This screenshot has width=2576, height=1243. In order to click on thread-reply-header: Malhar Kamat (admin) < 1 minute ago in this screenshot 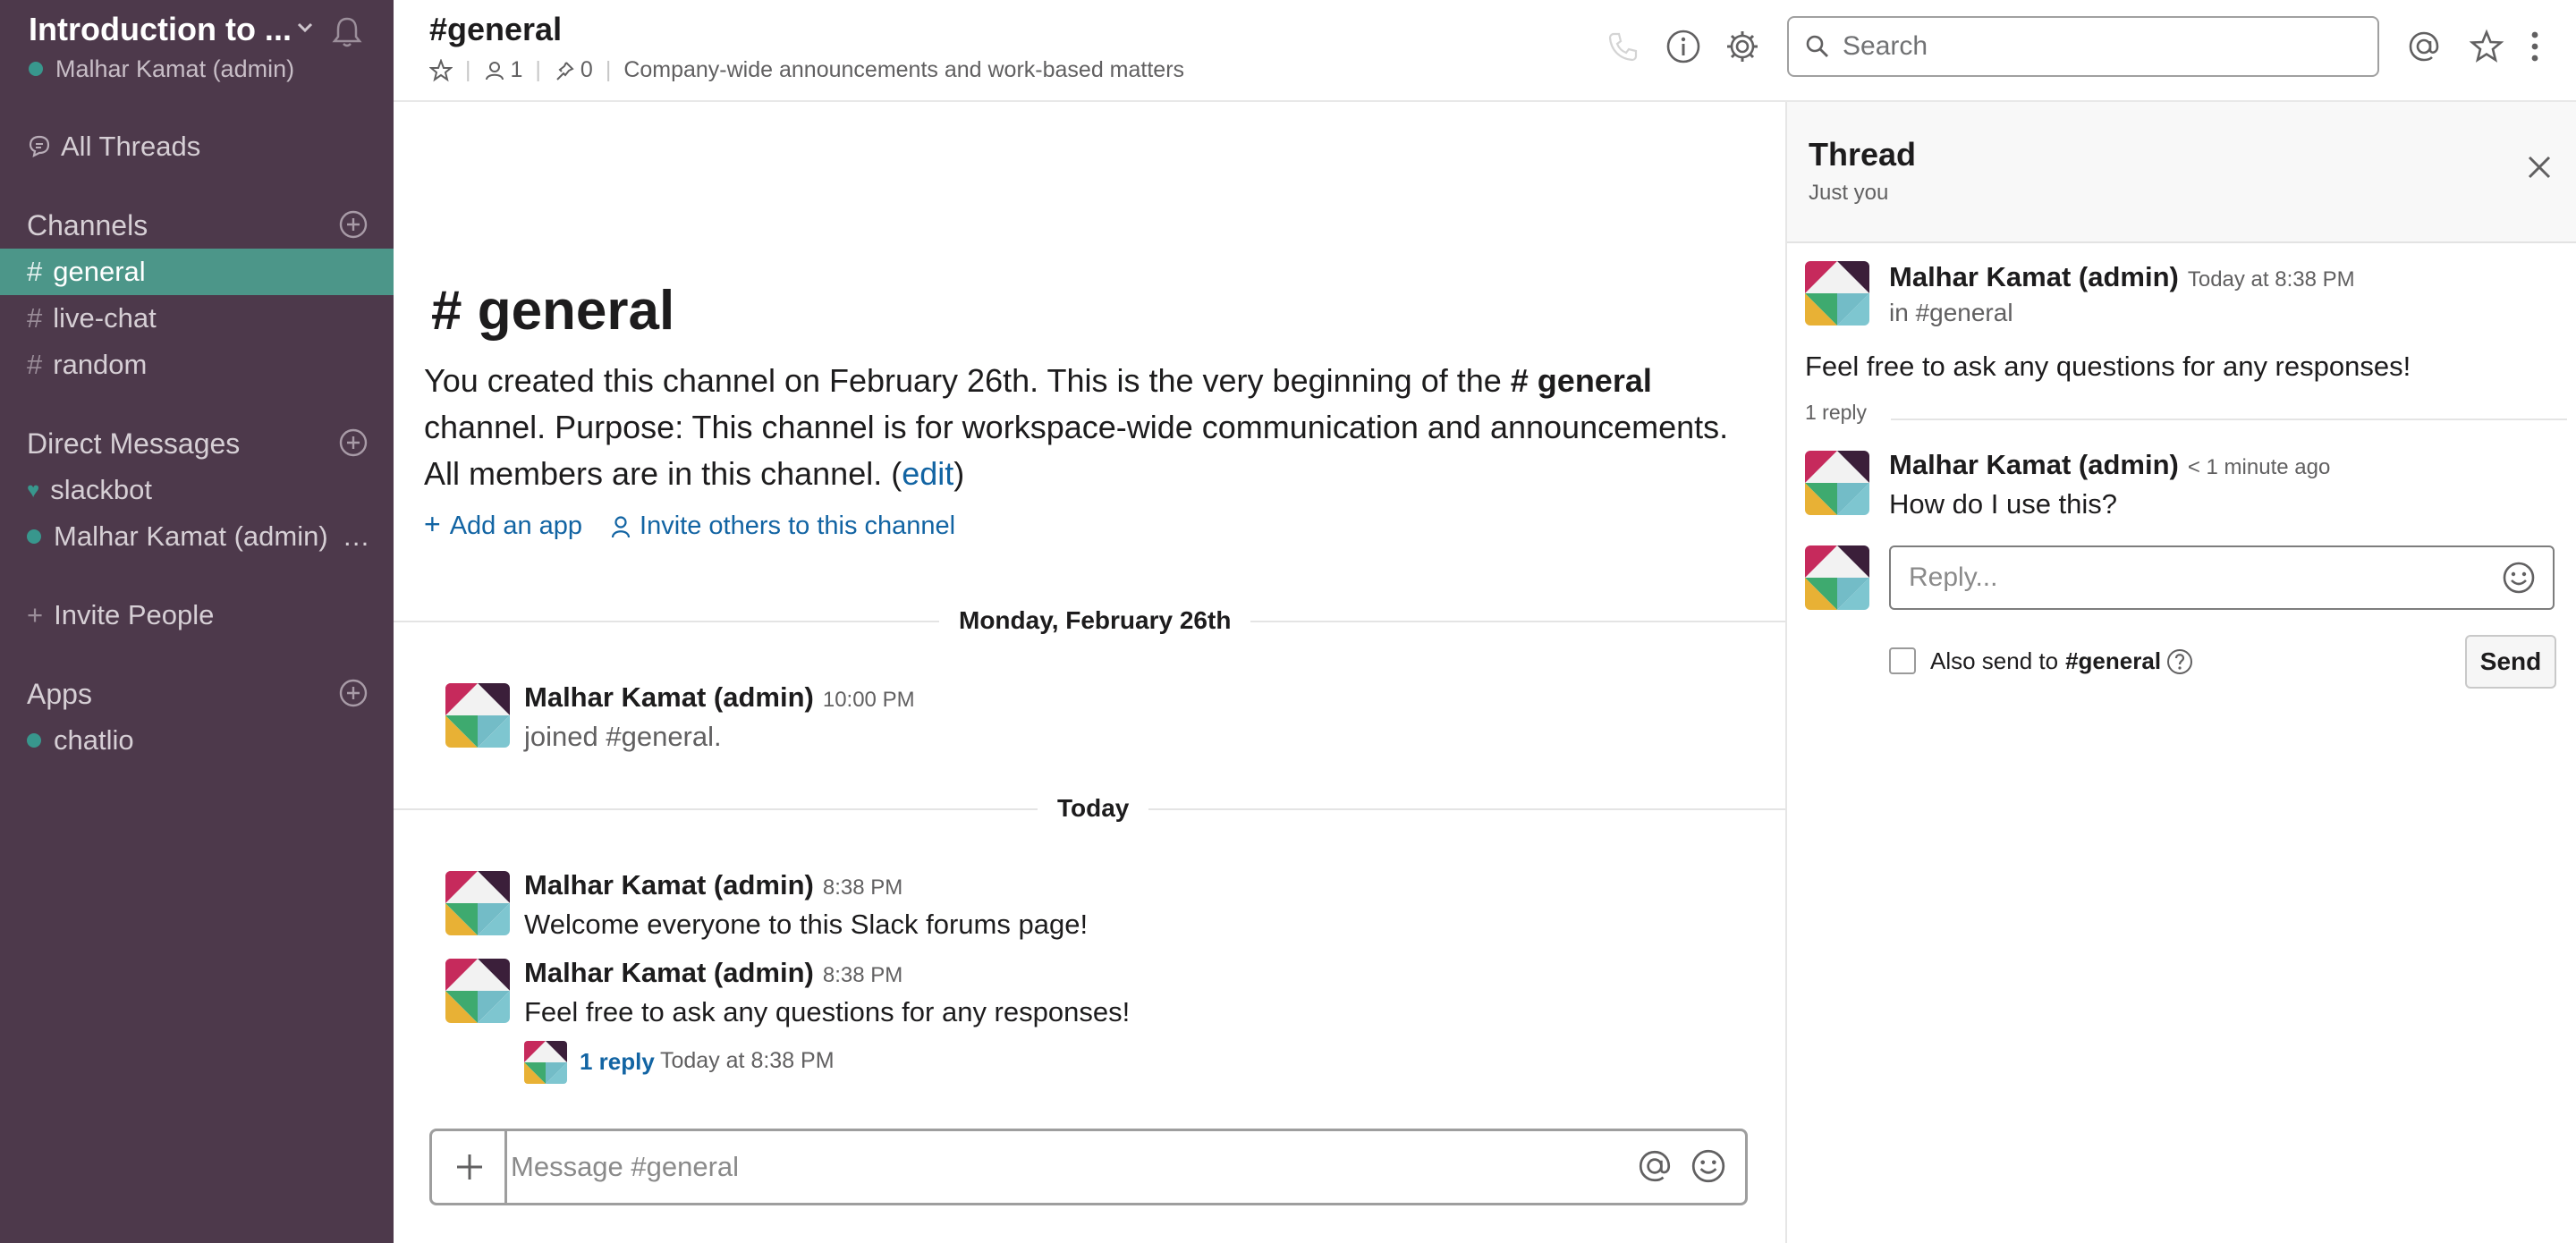, I will do `click(2109, 465)`.